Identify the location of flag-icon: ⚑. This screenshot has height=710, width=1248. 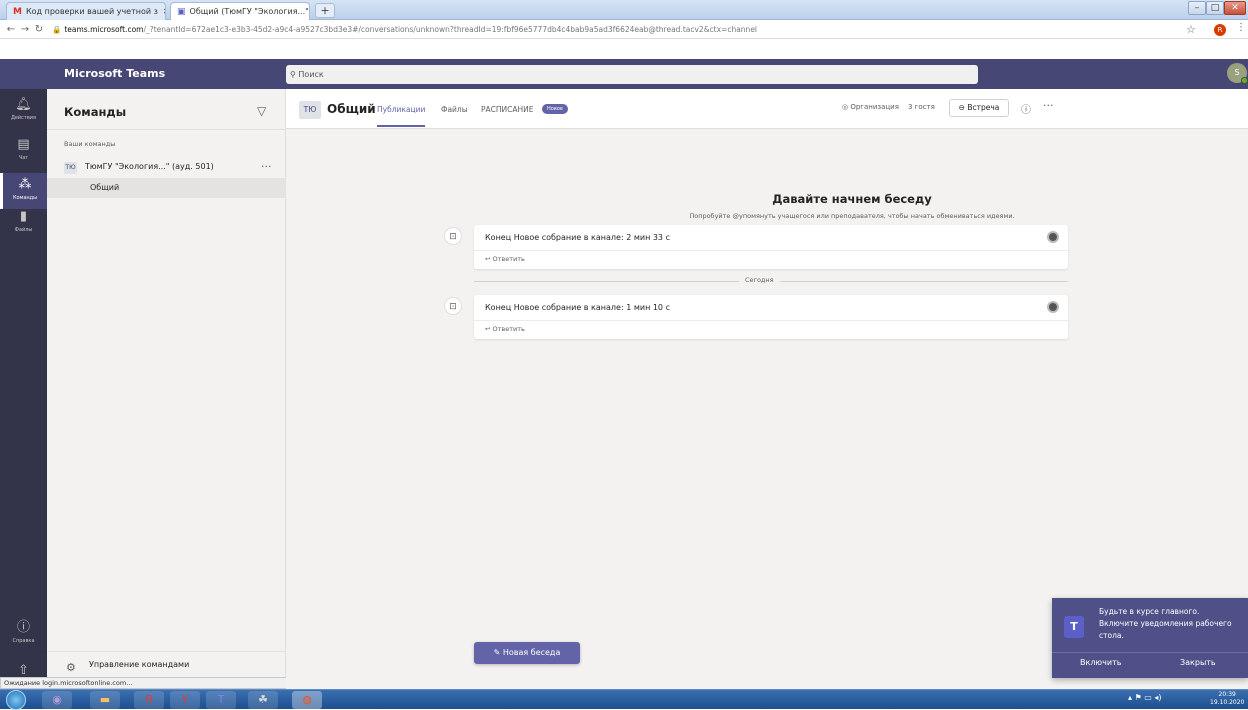
(1138, 697).